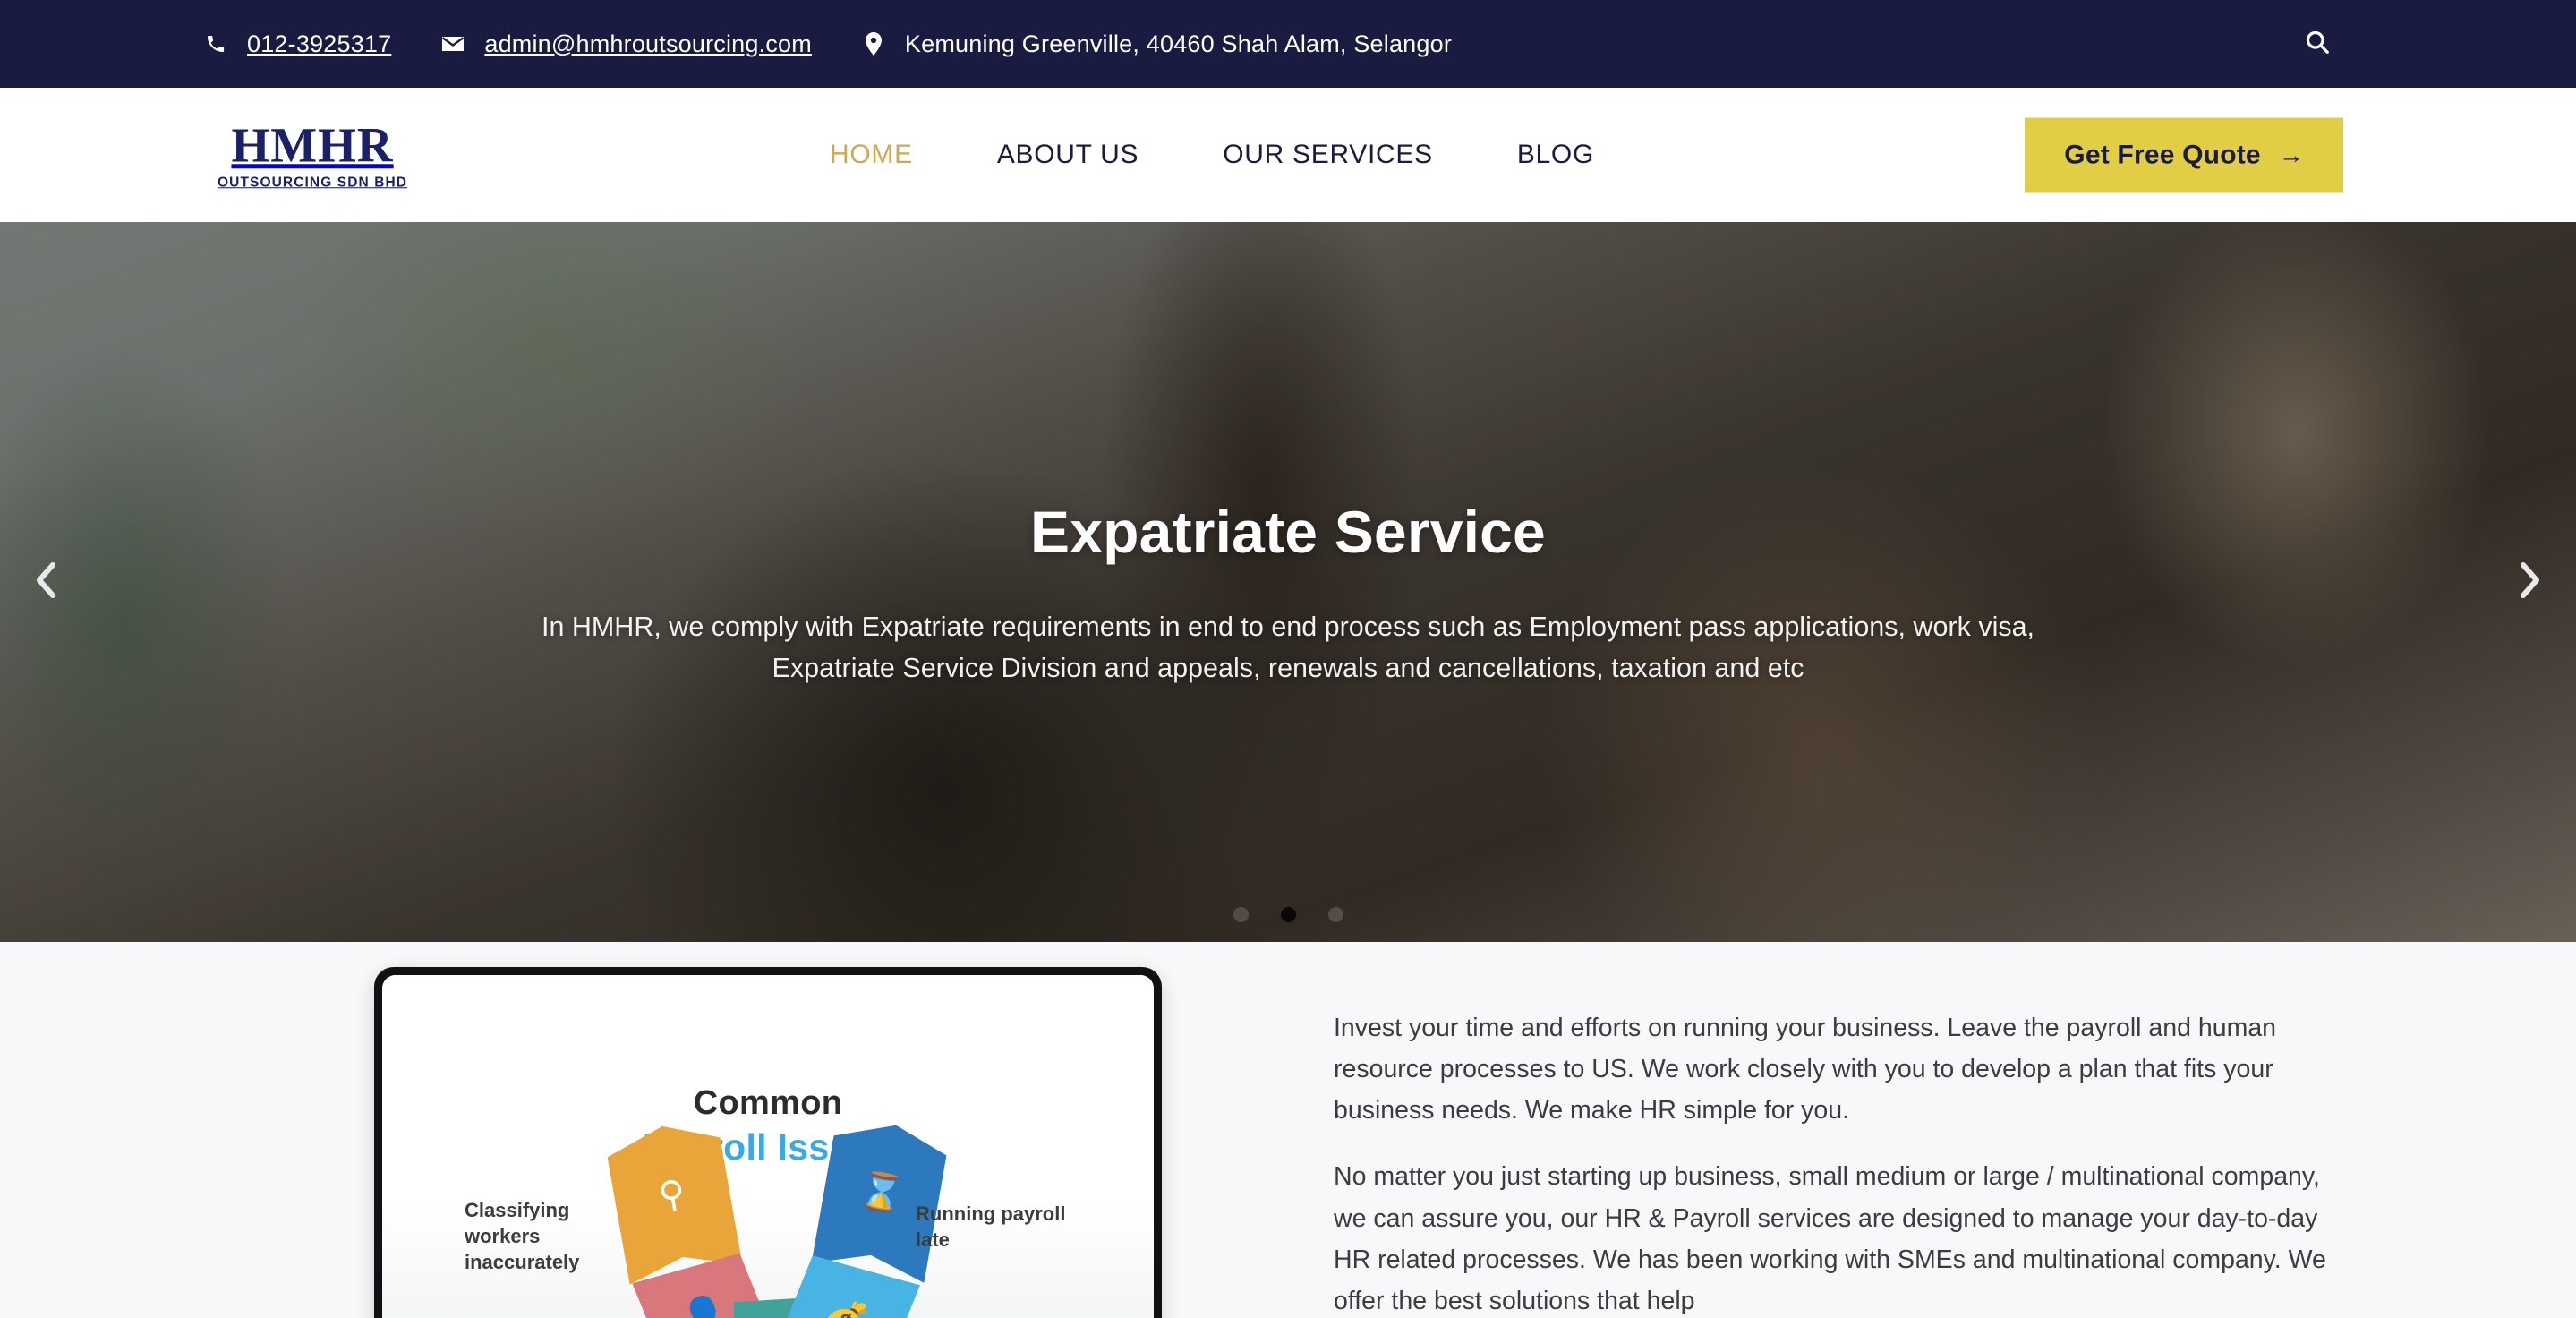 Image resolution: width=2576 pixels, height=1318 pixels. What do you see at coordinates (312, 145) in the screenshot?
I see `logo-wordmark: HMHR` at bounding box center [312, 145].